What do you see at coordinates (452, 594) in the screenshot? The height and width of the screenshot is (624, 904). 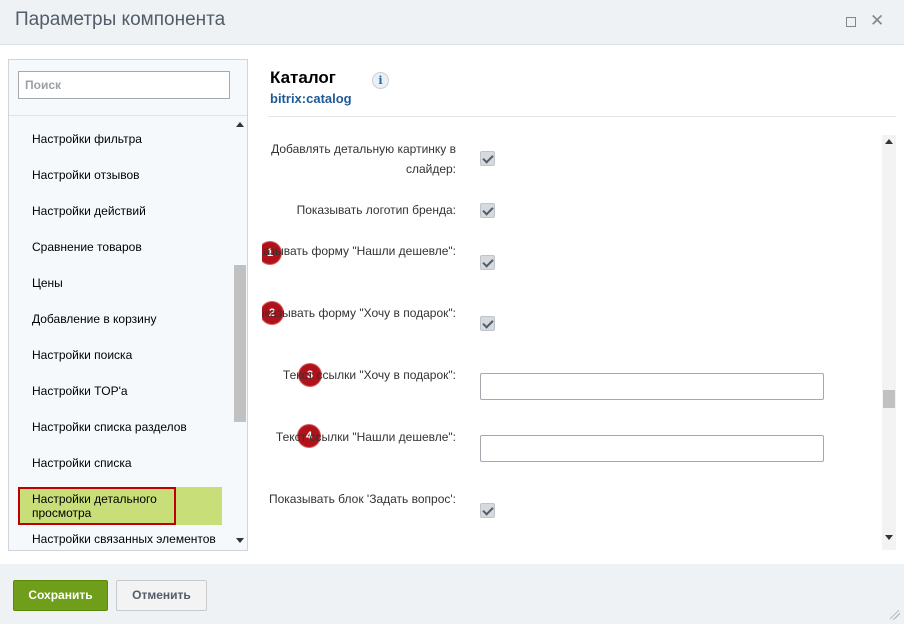 I see `dialog-footer: Сохранить Отменить` at bounding box center [452, 594].